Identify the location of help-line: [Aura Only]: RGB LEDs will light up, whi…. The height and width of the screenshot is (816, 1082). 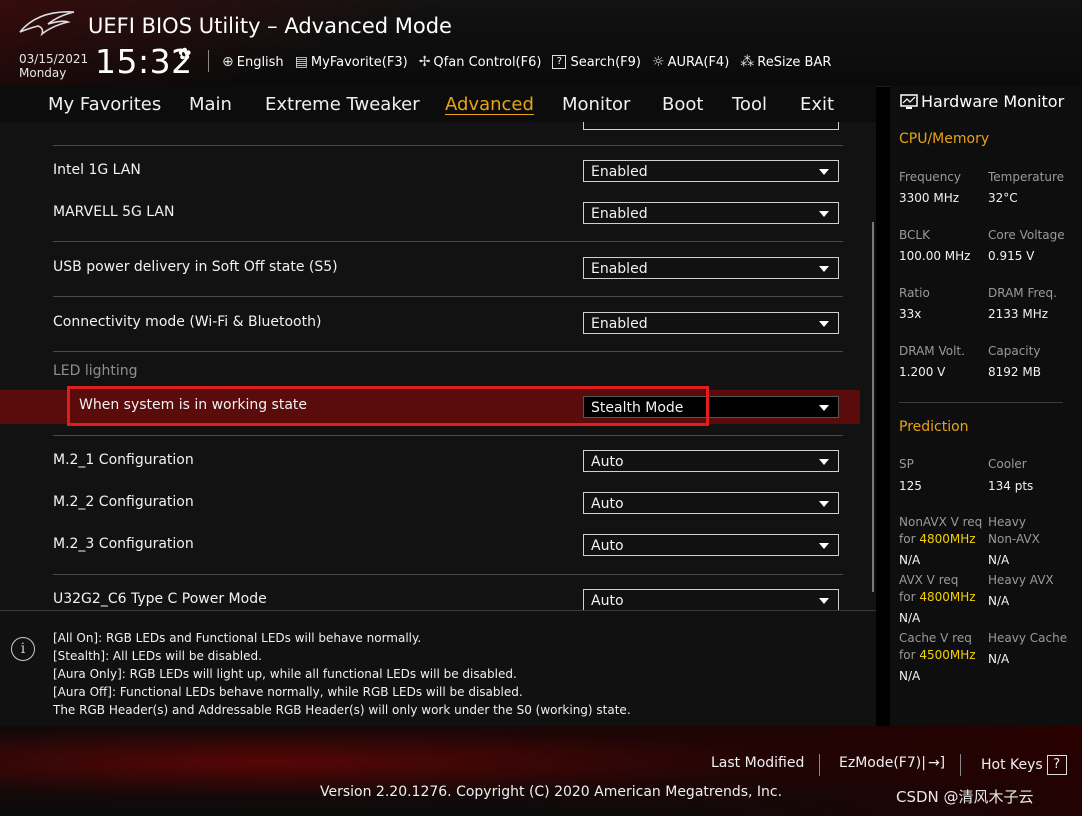
(285, 674).